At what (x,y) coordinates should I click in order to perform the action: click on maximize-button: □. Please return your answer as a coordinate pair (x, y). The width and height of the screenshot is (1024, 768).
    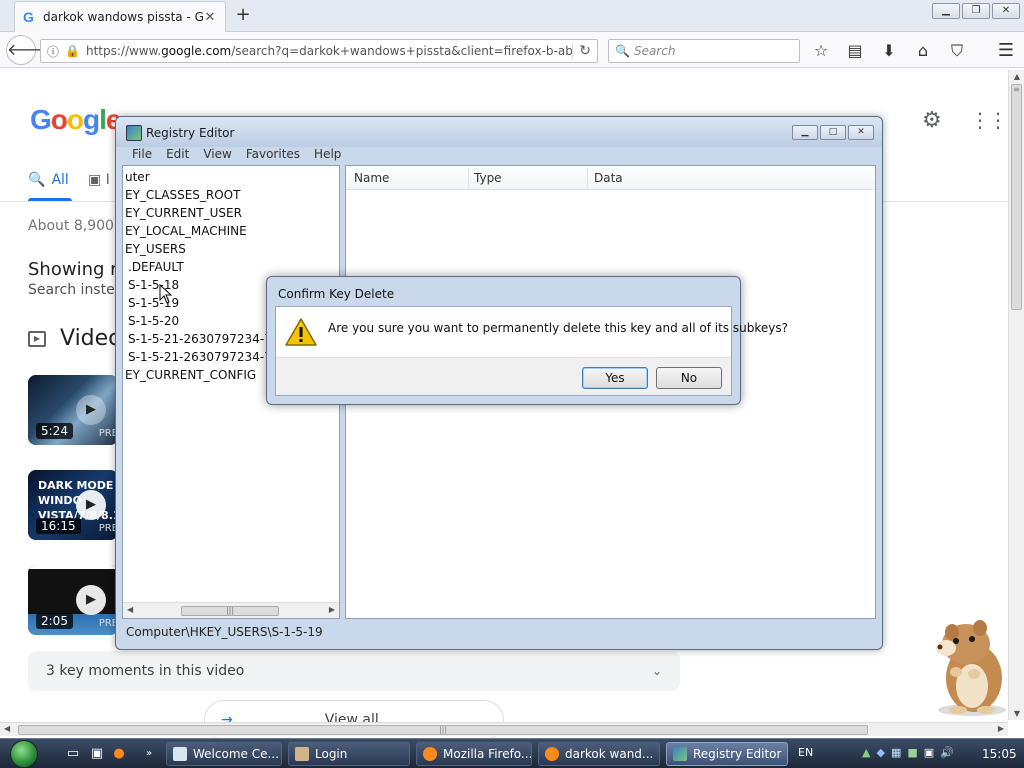
    Looking at the image, I should click on (833, 132).